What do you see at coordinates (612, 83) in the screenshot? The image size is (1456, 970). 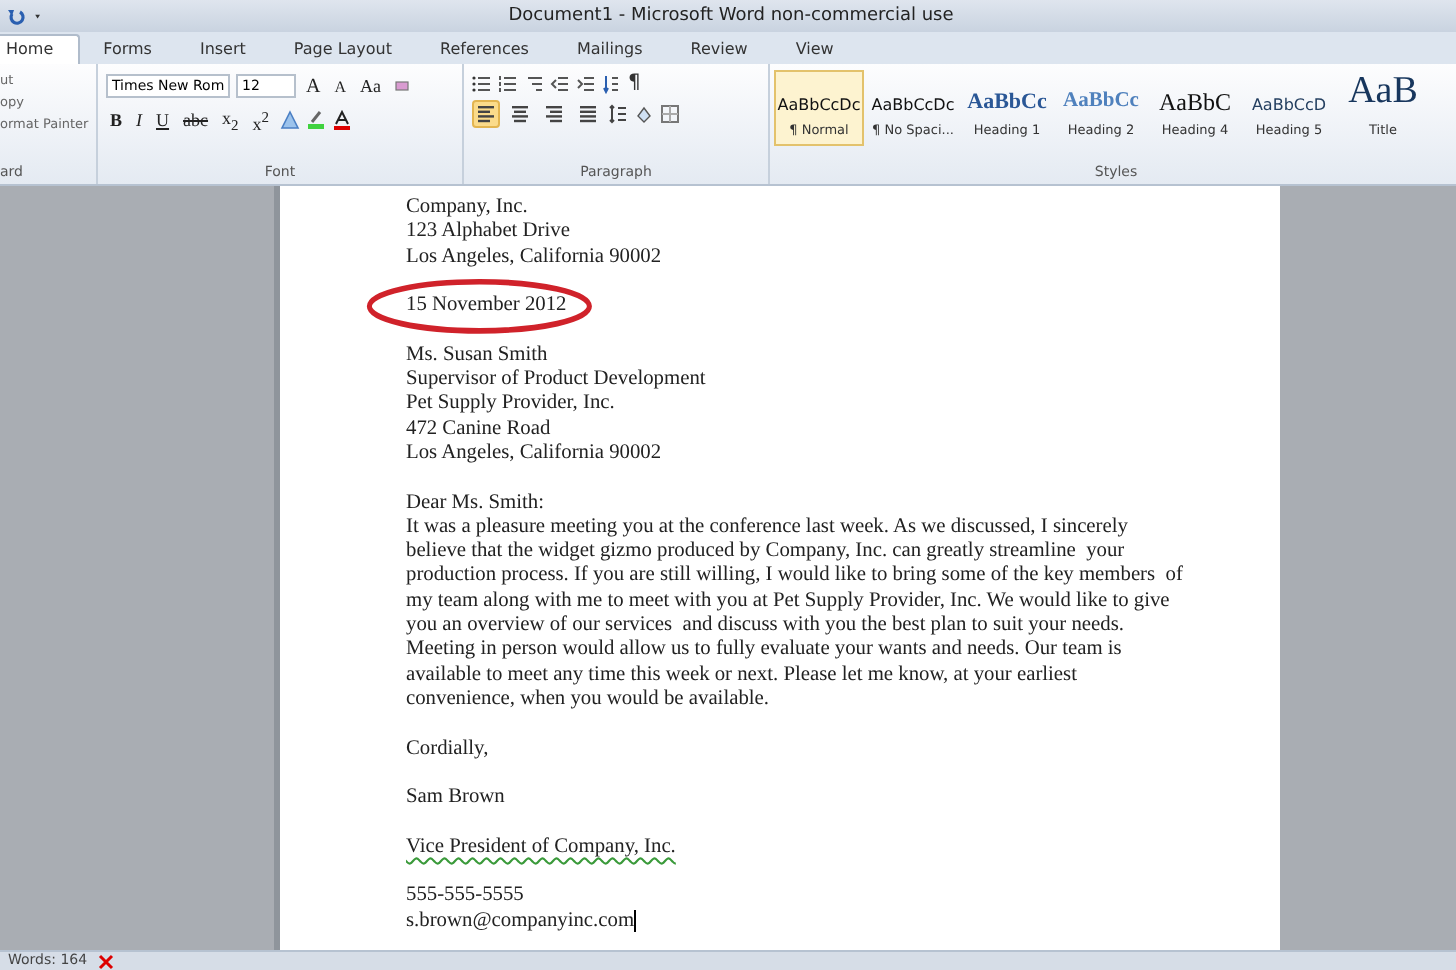 I see `sort-icon` at bounding box center [612, 83].